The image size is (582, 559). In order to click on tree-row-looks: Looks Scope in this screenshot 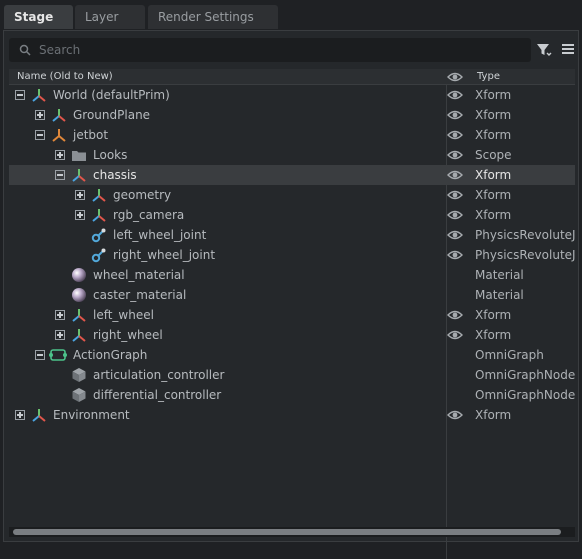, I will do `click(292, 155)`.